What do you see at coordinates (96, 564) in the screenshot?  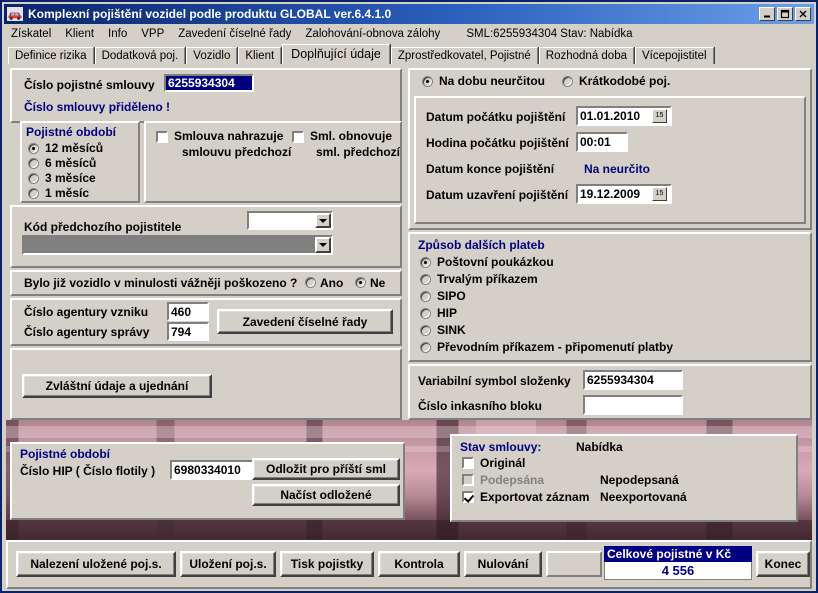 I see `nalezeni-ulozene-button: Nalezení uložené poj.s.` at bounding box center [96, 564].